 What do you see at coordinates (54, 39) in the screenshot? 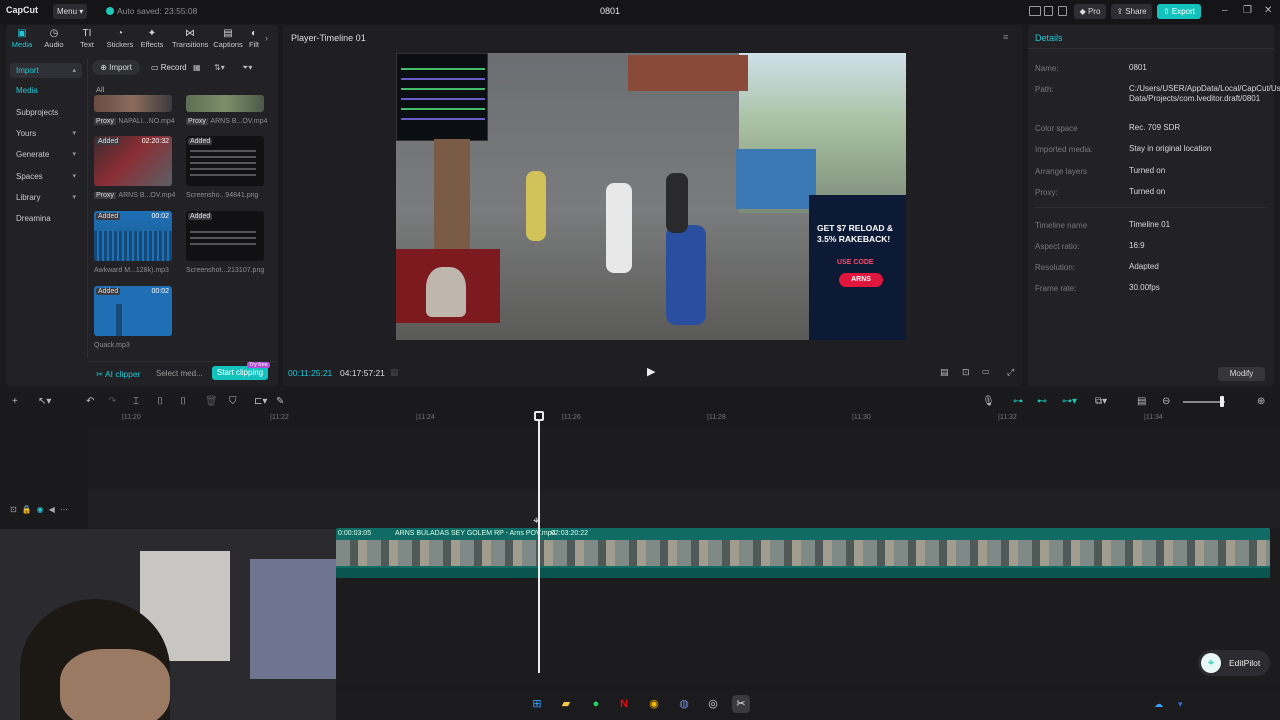
I see `tab-audio: ◷ Audio` at bounding box center [54, 39].